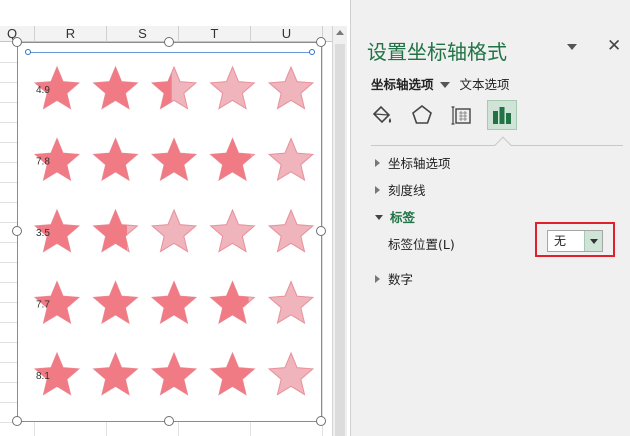 The width and height of the screenshot is (630, 436). I want to click on bar-chart-icon, so click(502, 115).